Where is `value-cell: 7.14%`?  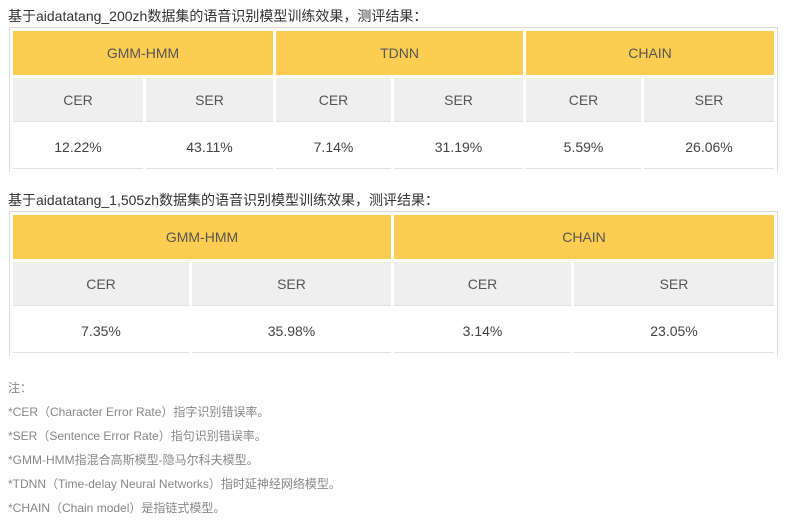 value-cell: 7.14% is located at coordinates (333, 147).